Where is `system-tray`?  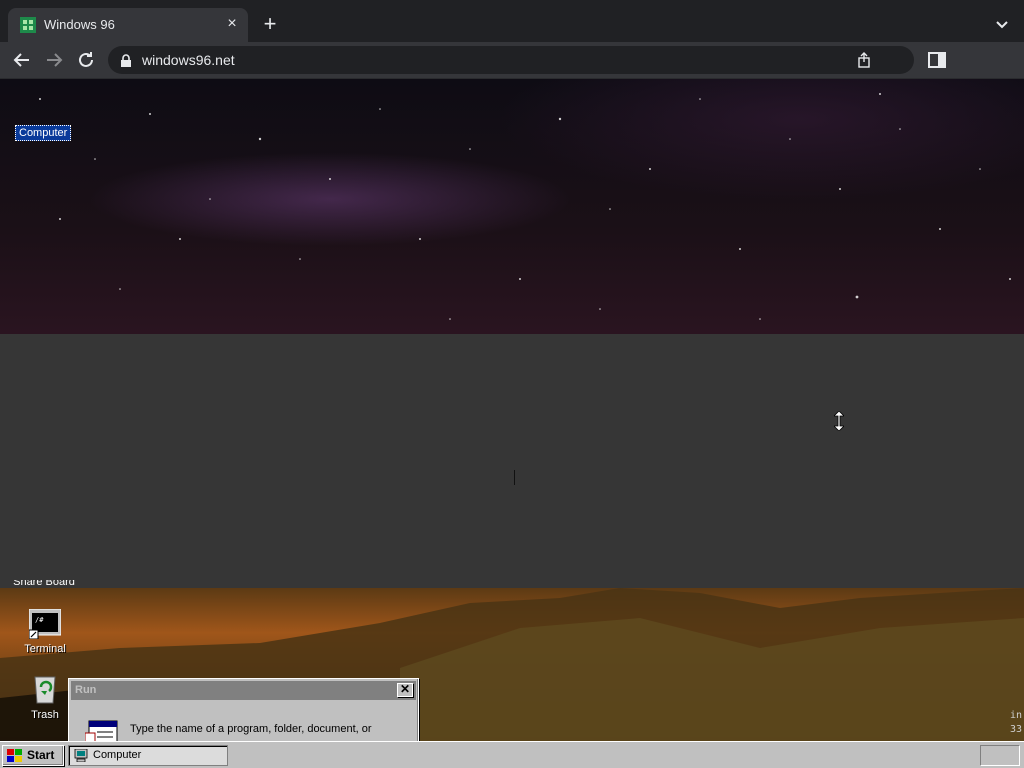
system-tray is located at coordinates (1000, 755).